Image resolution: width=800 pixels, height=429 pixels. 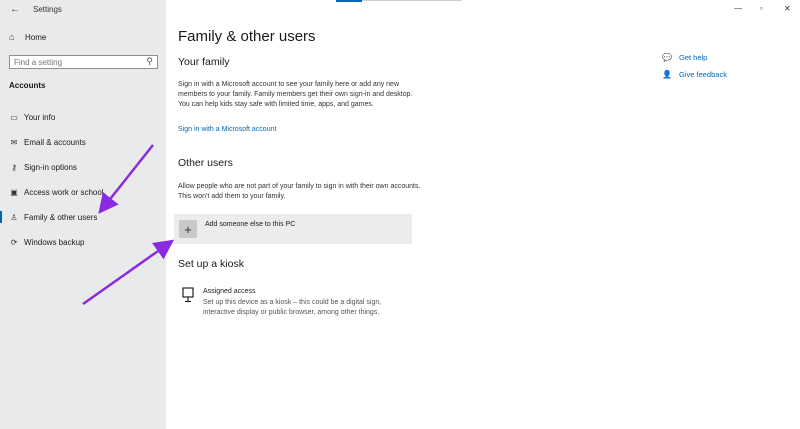 I want to click on sidebar-item-label: Family & other users, so click(x=61, y=217).